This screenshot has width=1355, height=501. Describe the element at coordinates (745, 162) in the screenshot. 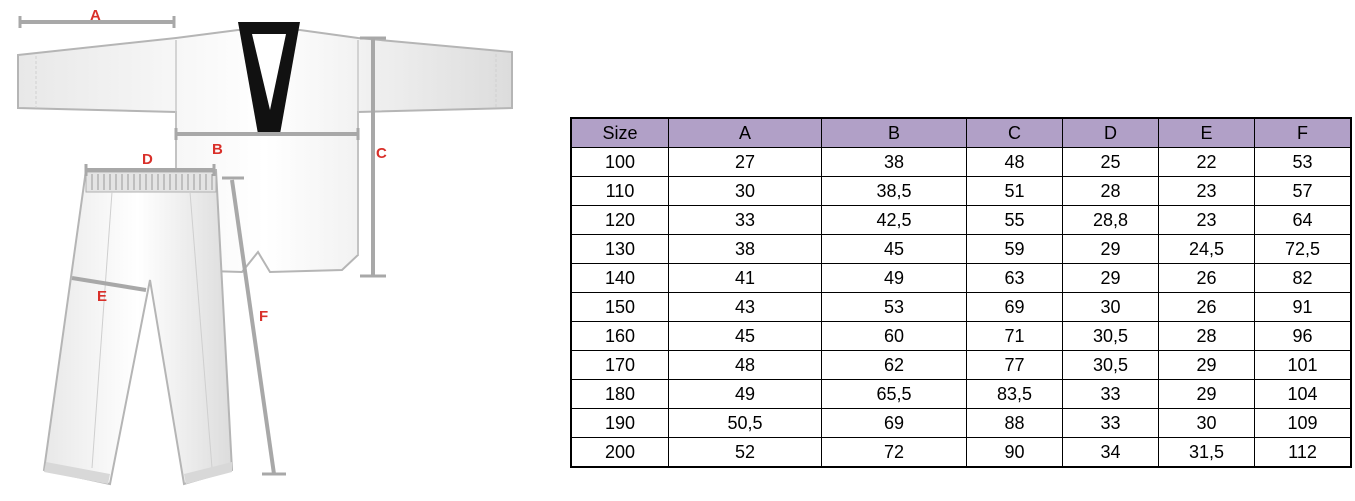

I see `measurement-cell: 27` at that location.